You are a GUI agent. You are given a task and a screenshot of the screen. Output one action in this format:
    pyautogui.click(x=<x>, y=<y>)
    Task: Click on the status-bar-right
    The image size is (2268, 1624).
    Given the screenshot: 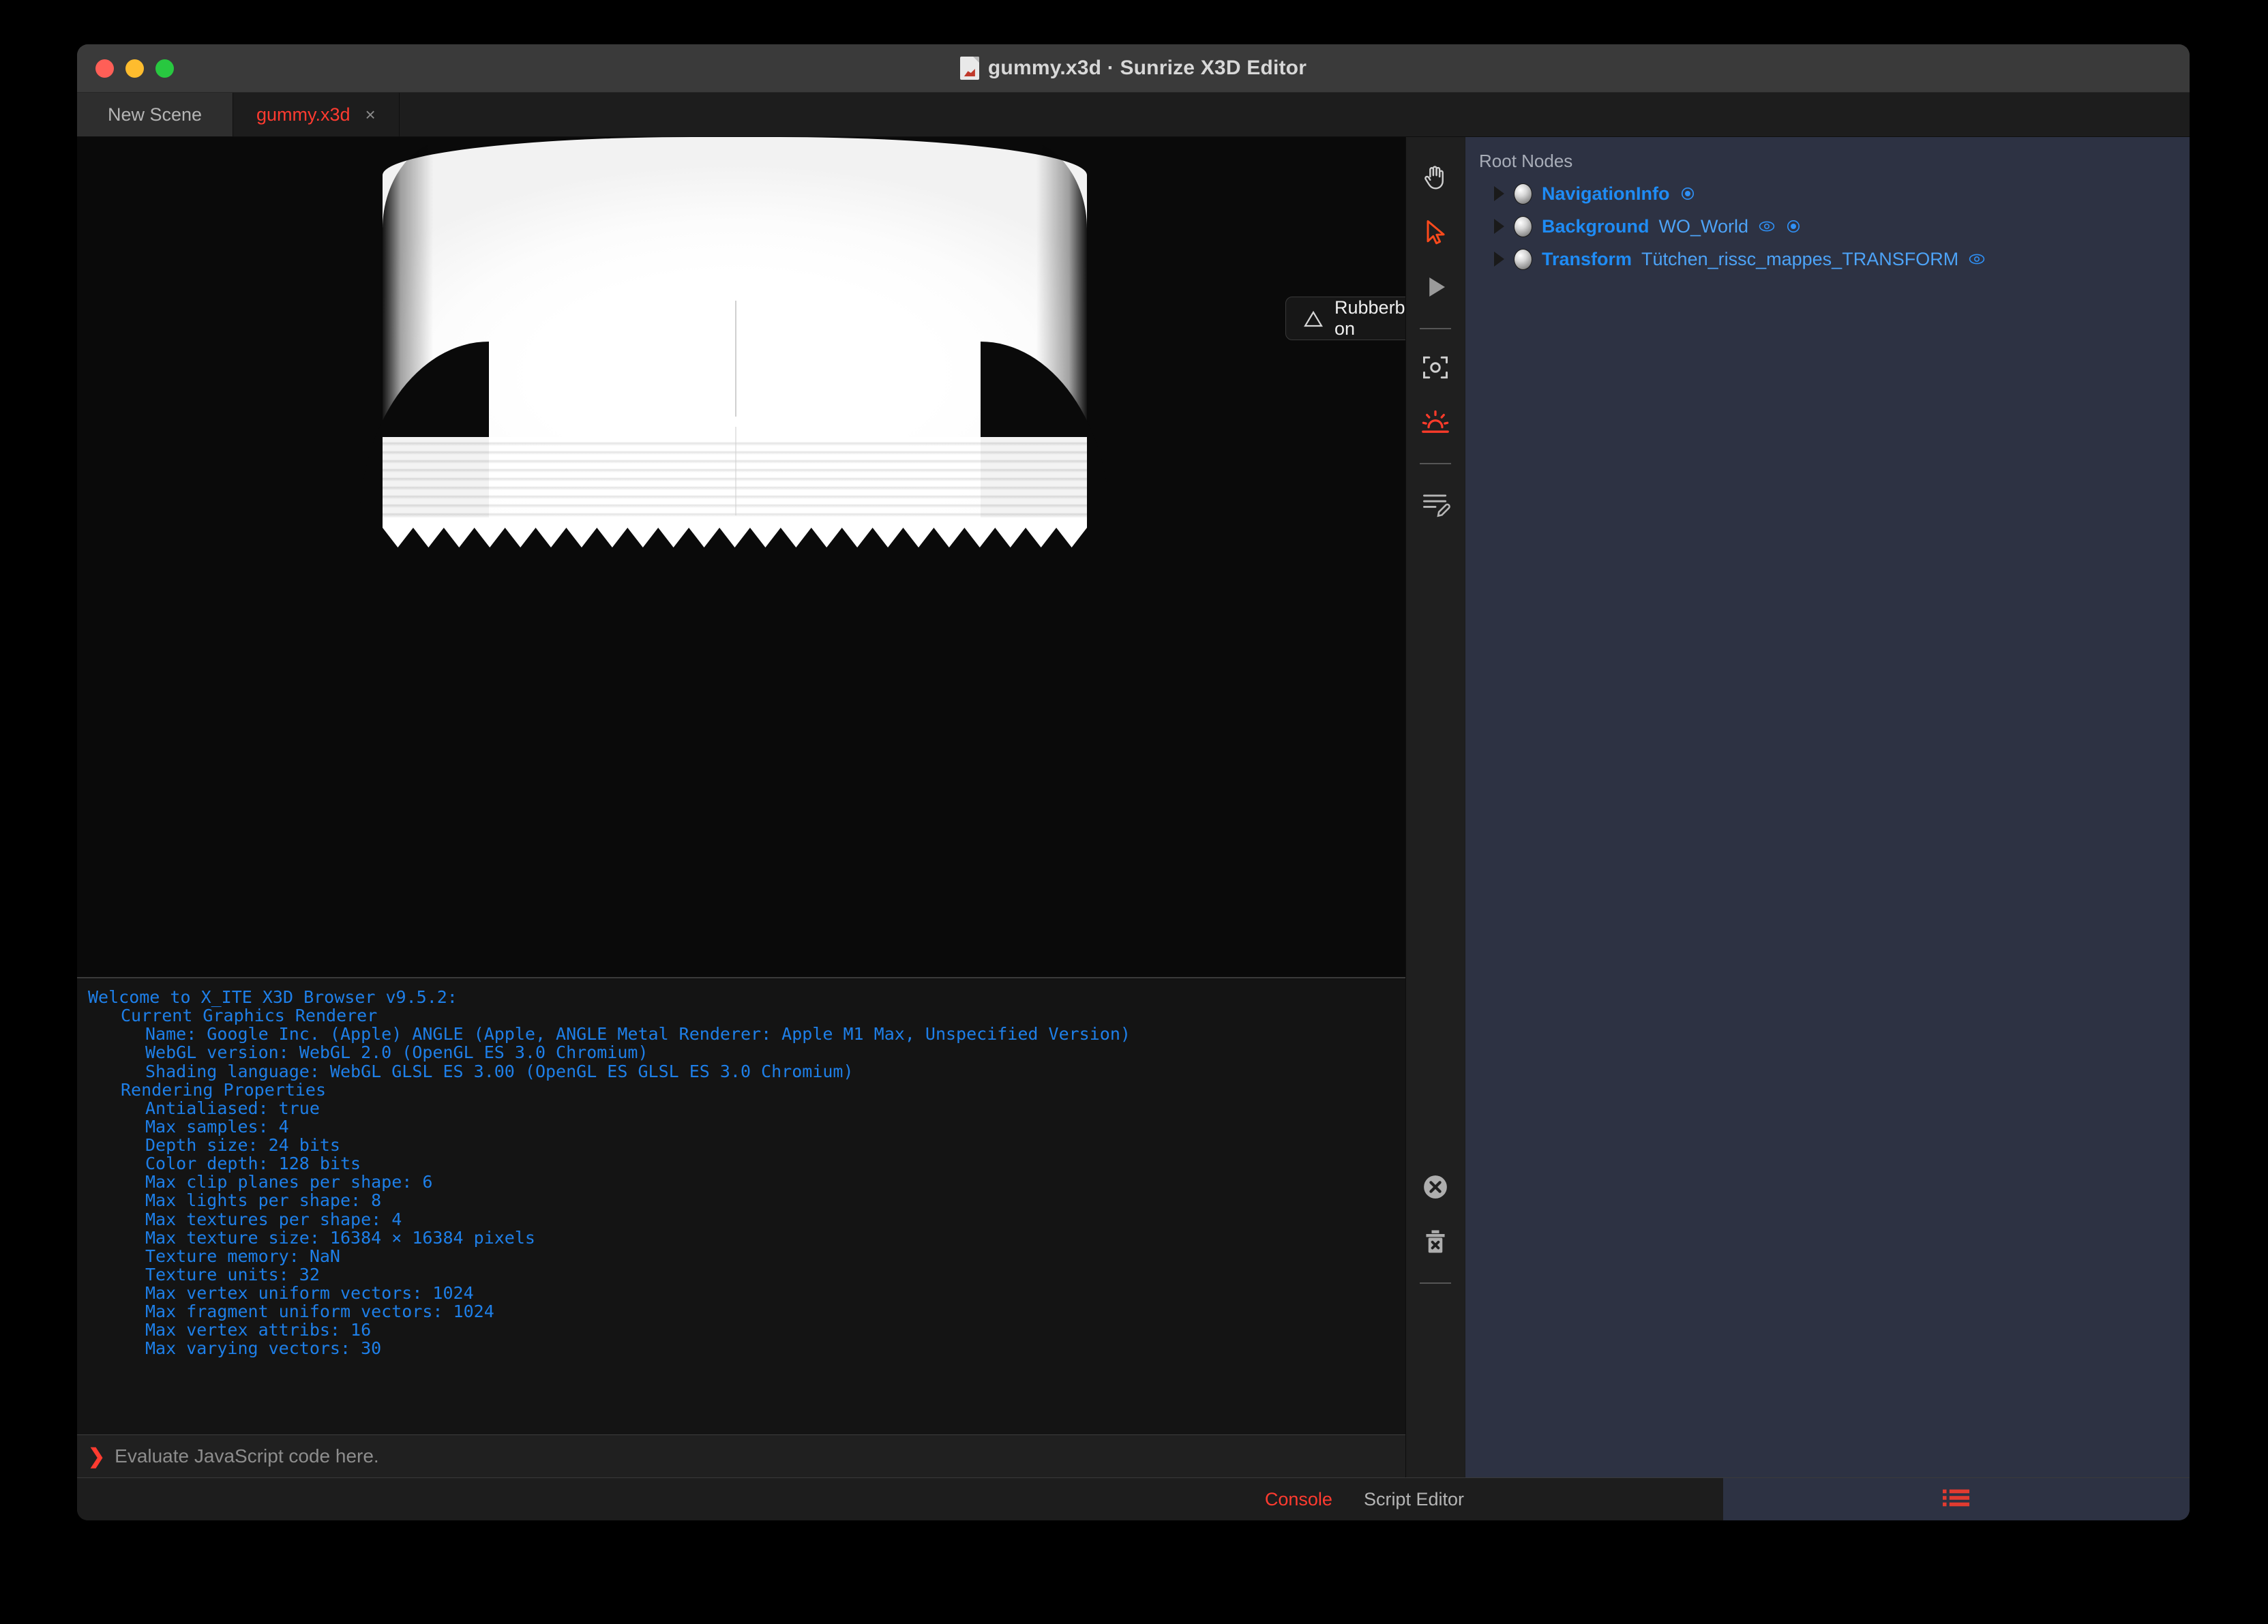 What is the action you would take?
    pyautogui.click(x=1956, y=1499)
    